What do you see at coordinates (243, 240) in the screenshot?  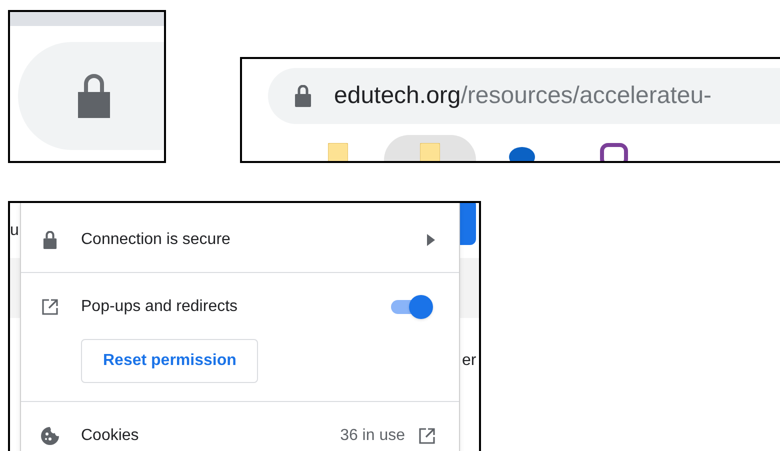 I see `connection-security-link: Connection is secure` at bounding box center [243, 240].